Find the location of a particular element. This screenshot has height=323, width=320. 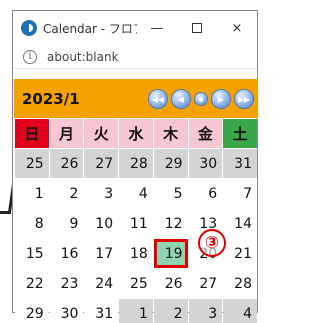

selected-day-cell: 19 is located at coordinates (170, 253).